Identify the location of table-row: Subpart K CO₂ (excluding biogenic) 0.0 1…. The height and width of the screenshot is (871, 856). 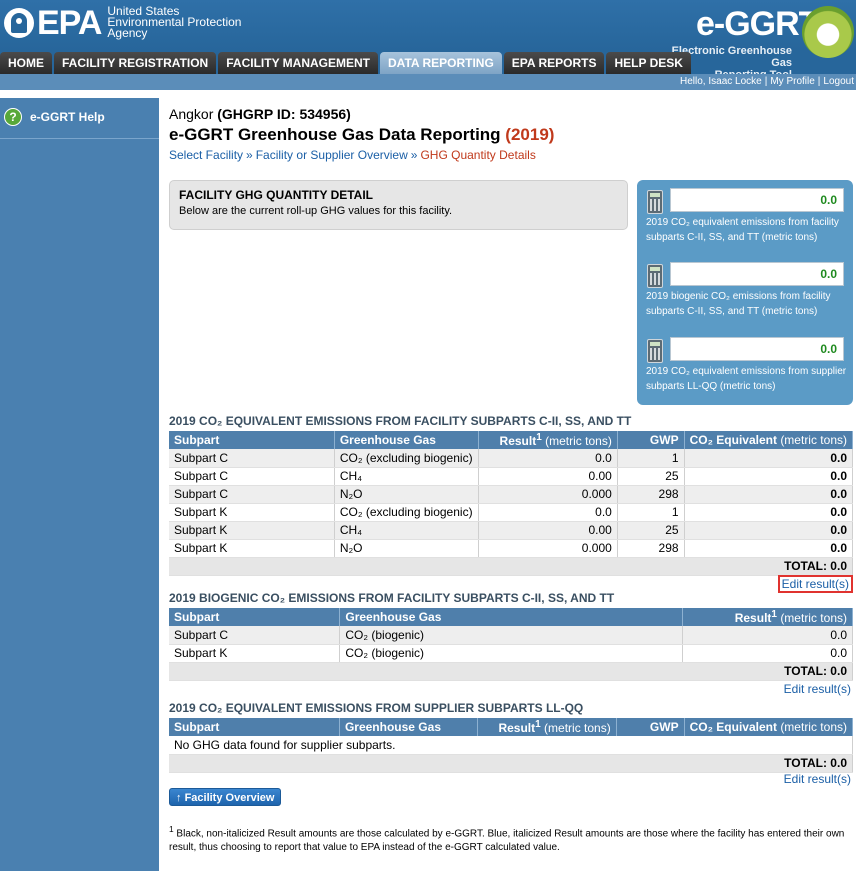
(511, 512).